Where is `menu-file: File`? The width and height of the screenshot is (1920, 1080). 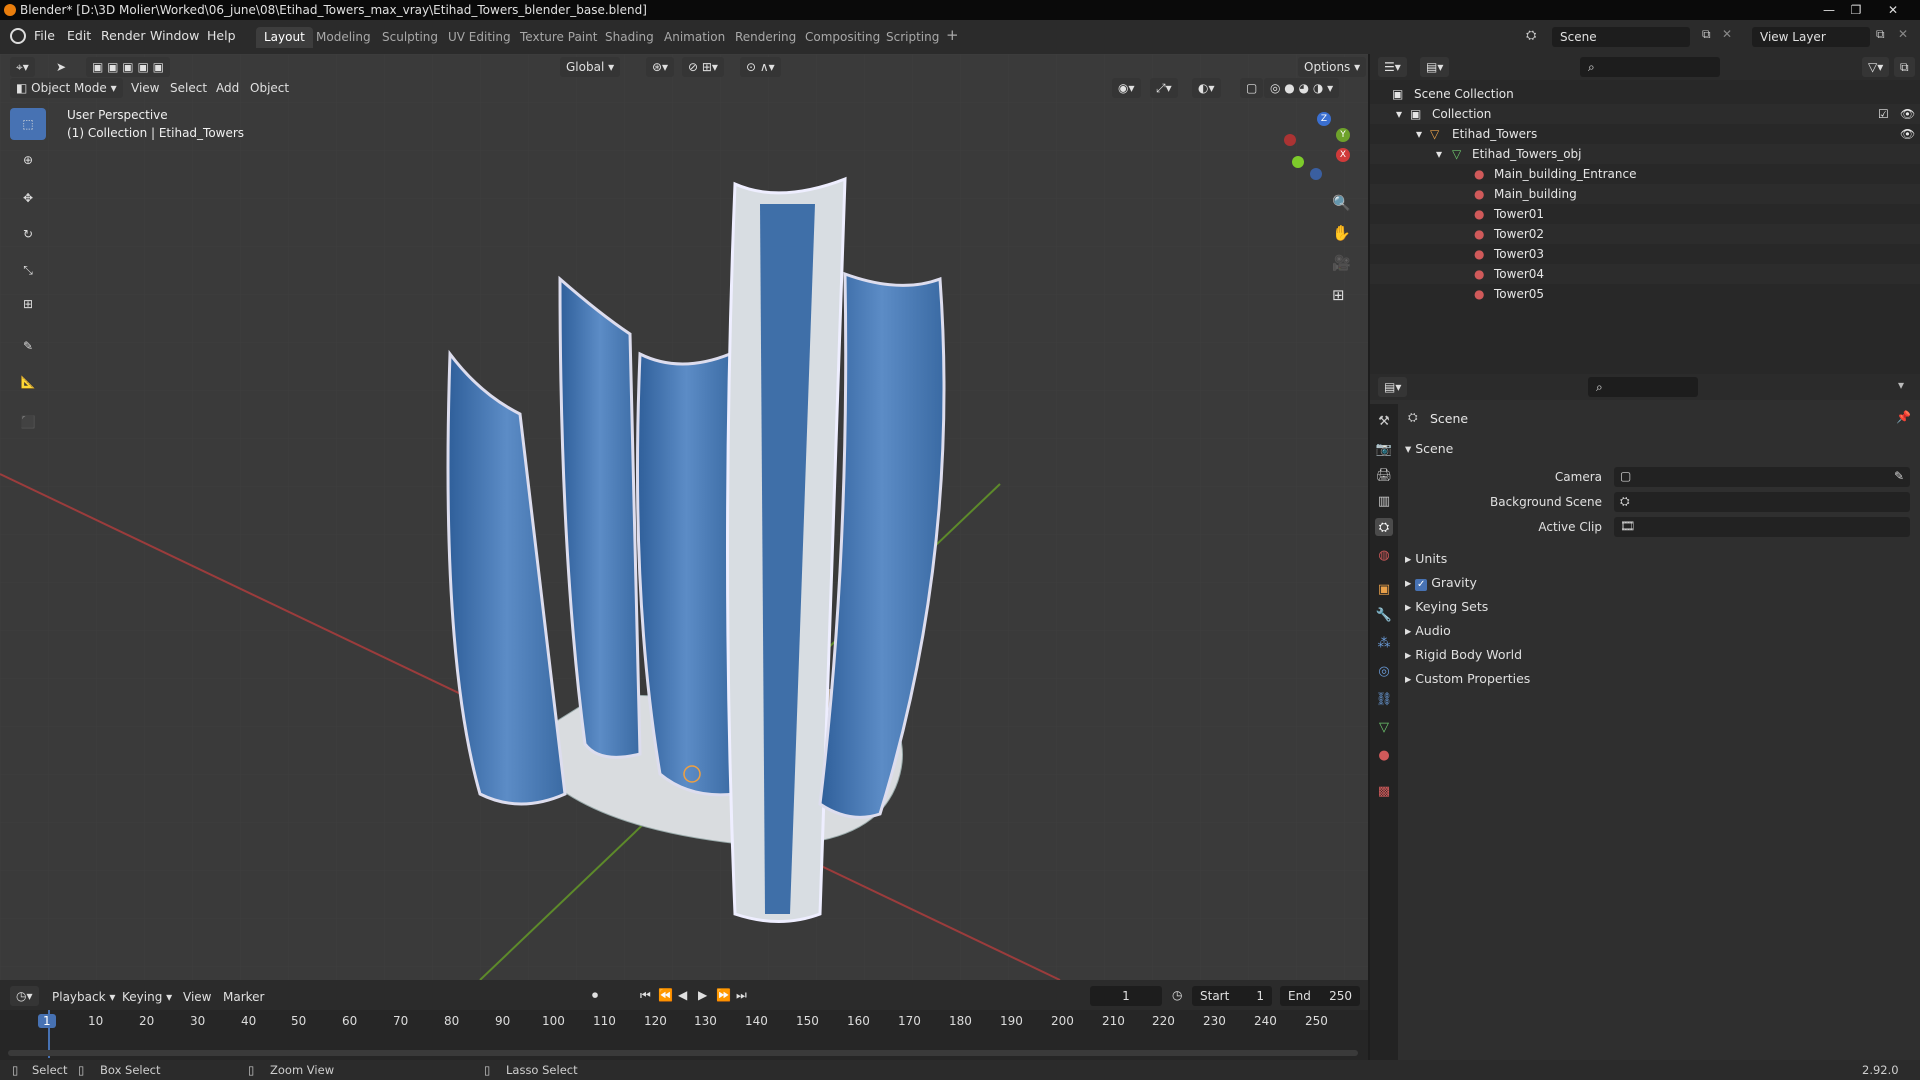 menu-file: File is located at coordinates (44, 35).